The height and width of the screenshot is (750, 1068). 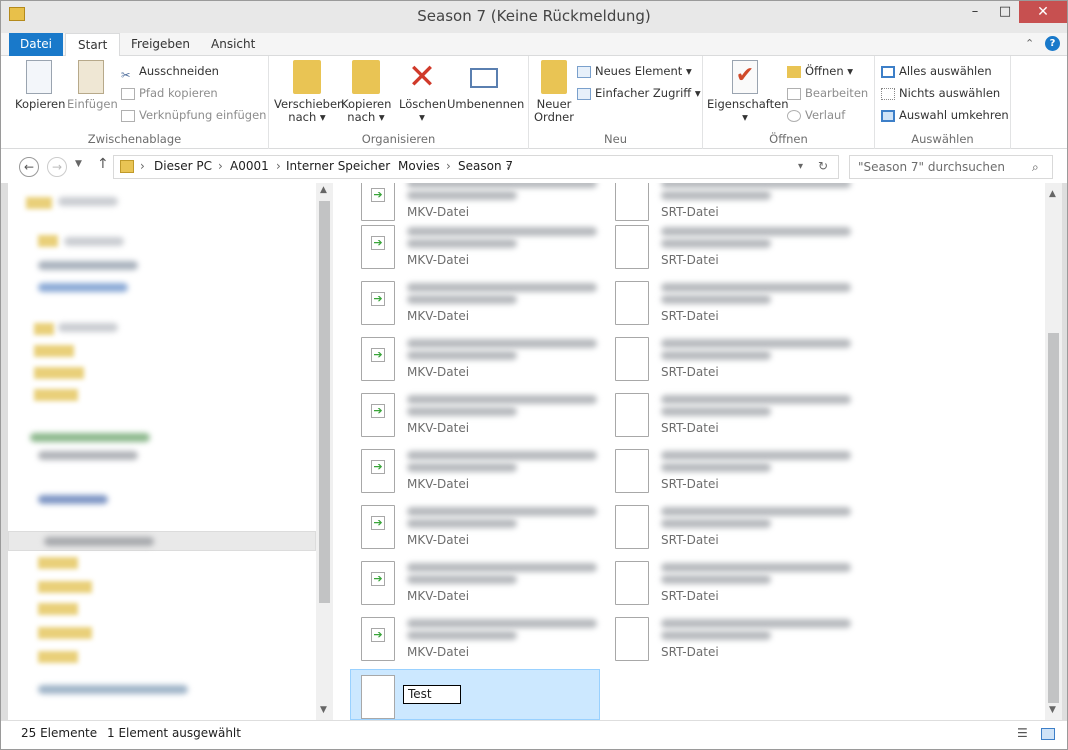 What do you see at coordinates (1048, 734) in the screenshot?
I see `large-icons-view-icon` at bounding box center [1048, 734].